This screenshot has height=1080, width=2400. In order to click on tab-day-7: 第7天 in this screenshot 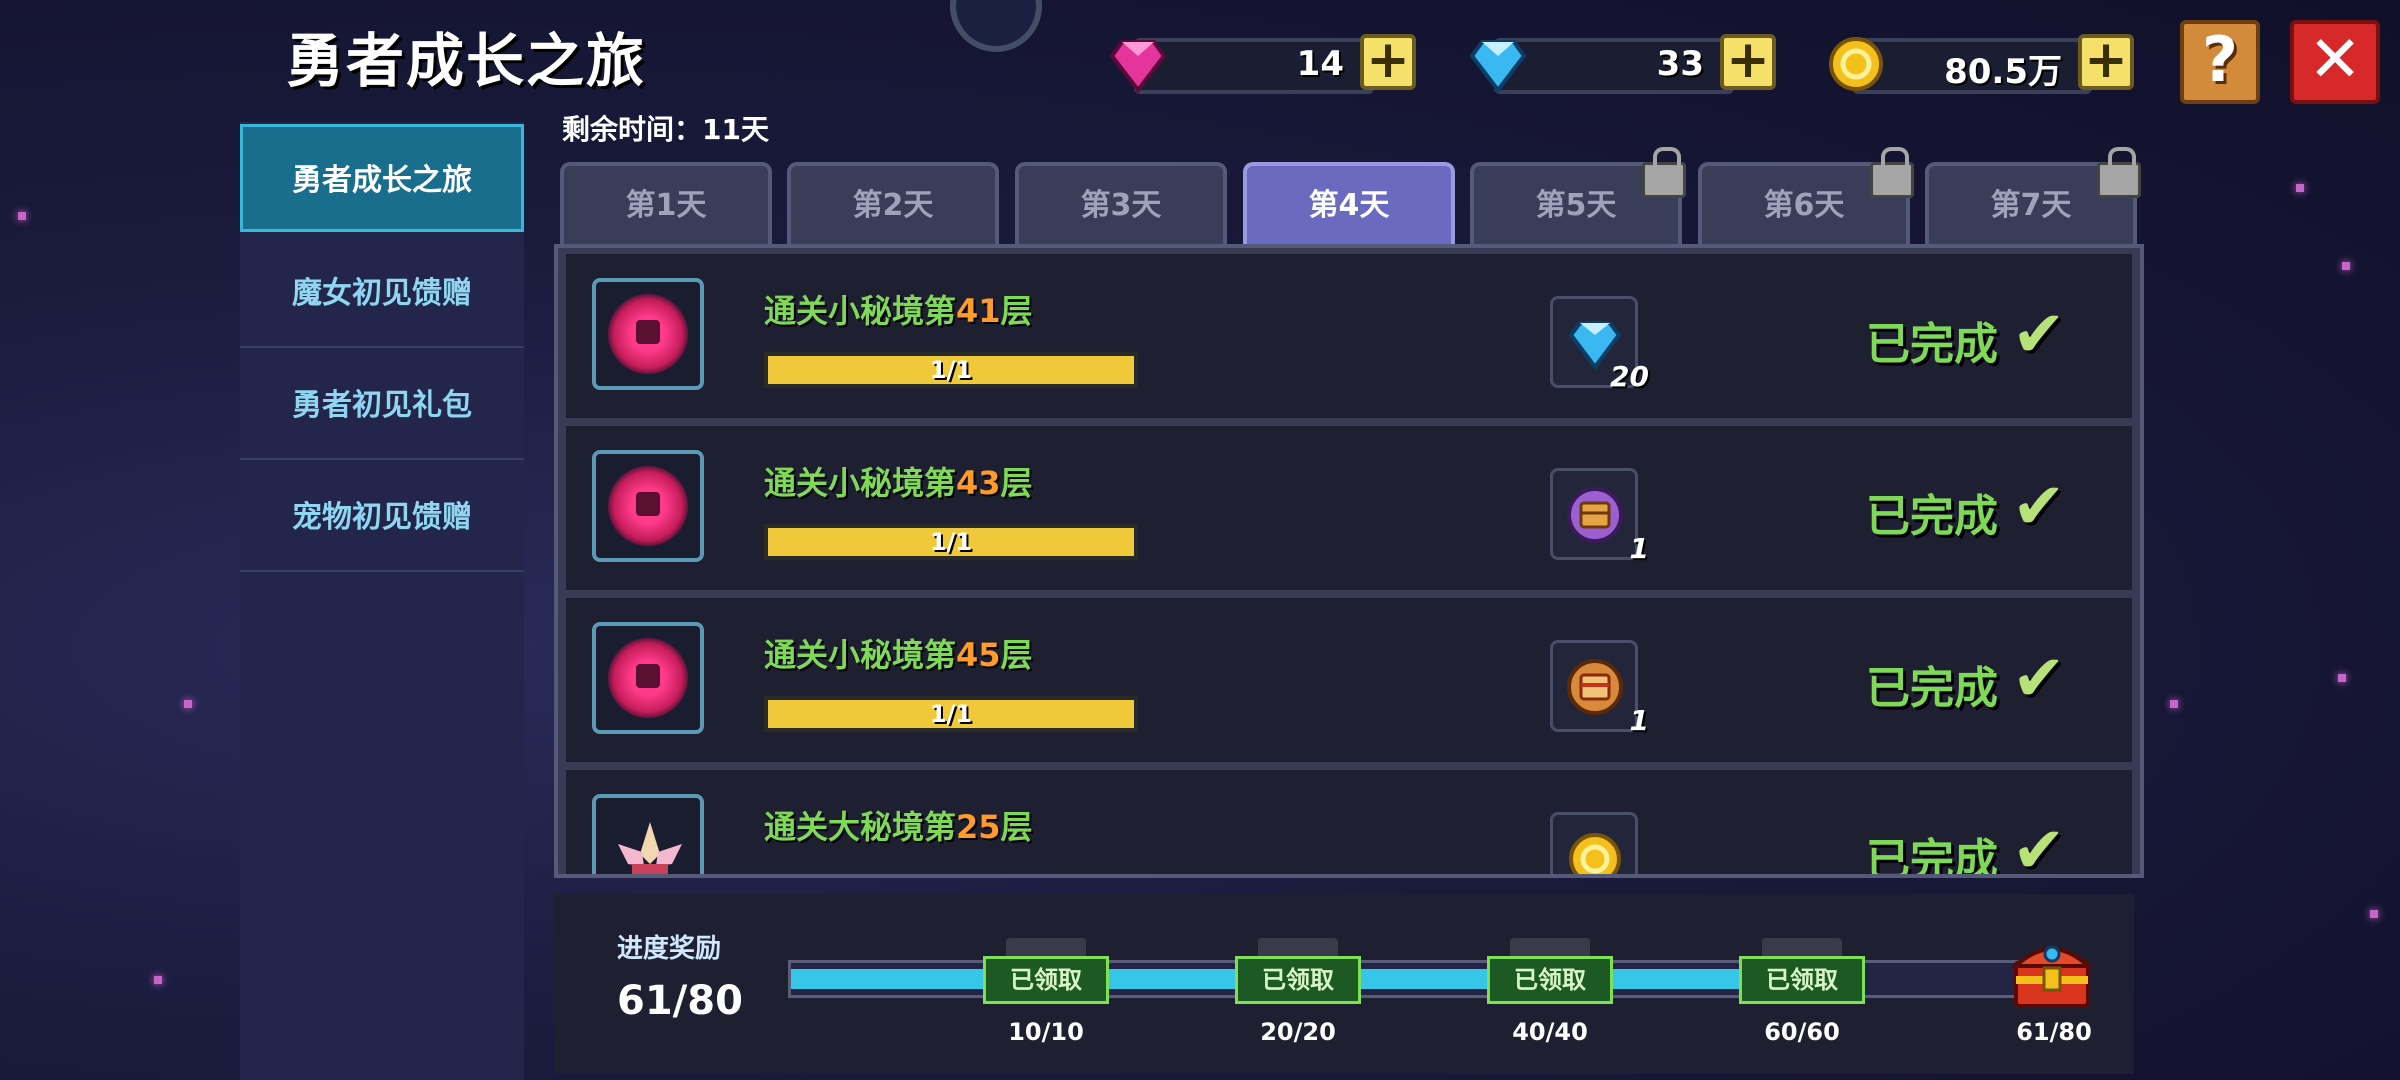, I will do `click(2033, 195)`.